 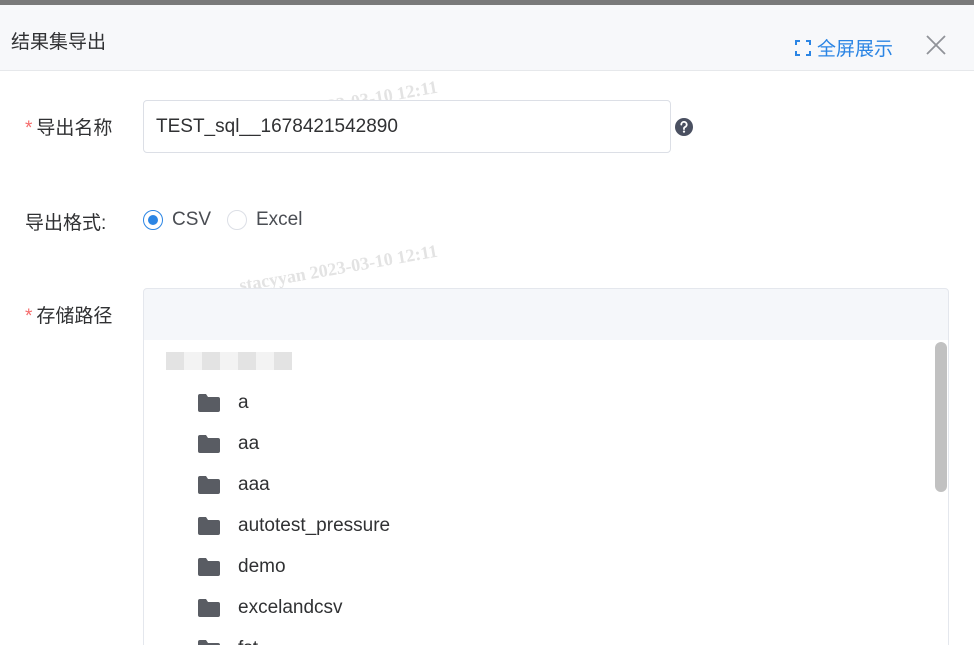 What do you see at coordinates (407, 126) in the screenshot?
I see `export-name-input: TEST_sql__1678421542890` at bounding box center [407, 126].